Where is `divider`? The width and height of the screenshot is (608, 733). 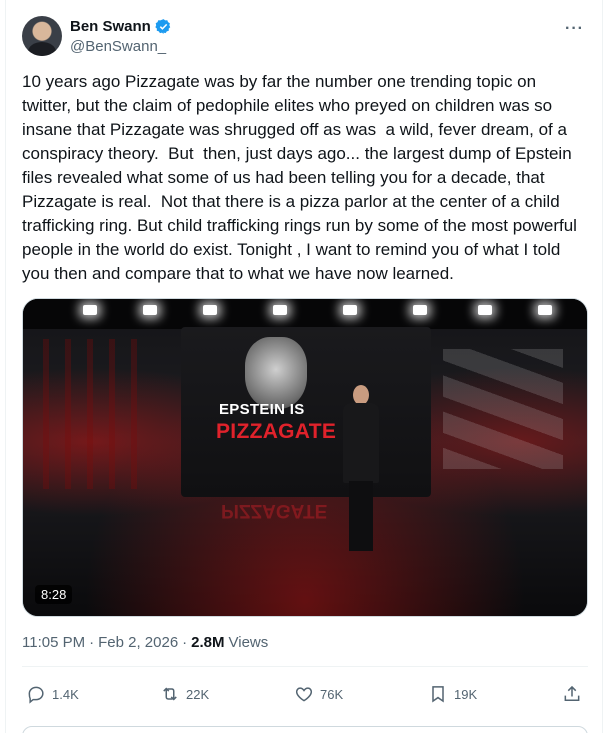
divider is located at coordinates (305, 666).